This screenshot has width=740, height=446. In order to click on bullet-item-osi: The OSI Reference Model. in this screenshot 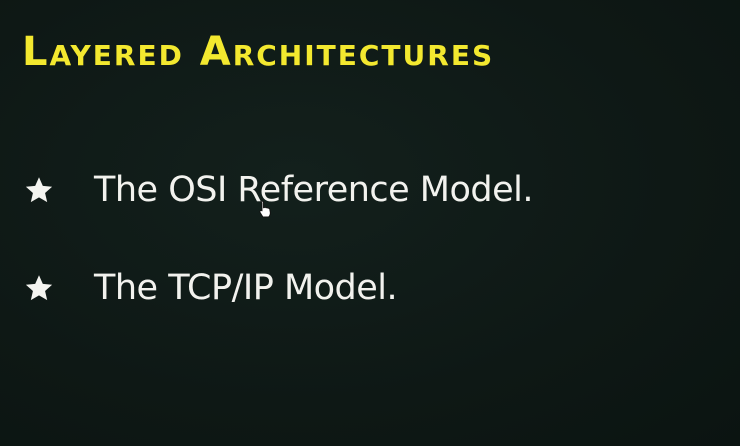, I will do `click(279, 190)`.